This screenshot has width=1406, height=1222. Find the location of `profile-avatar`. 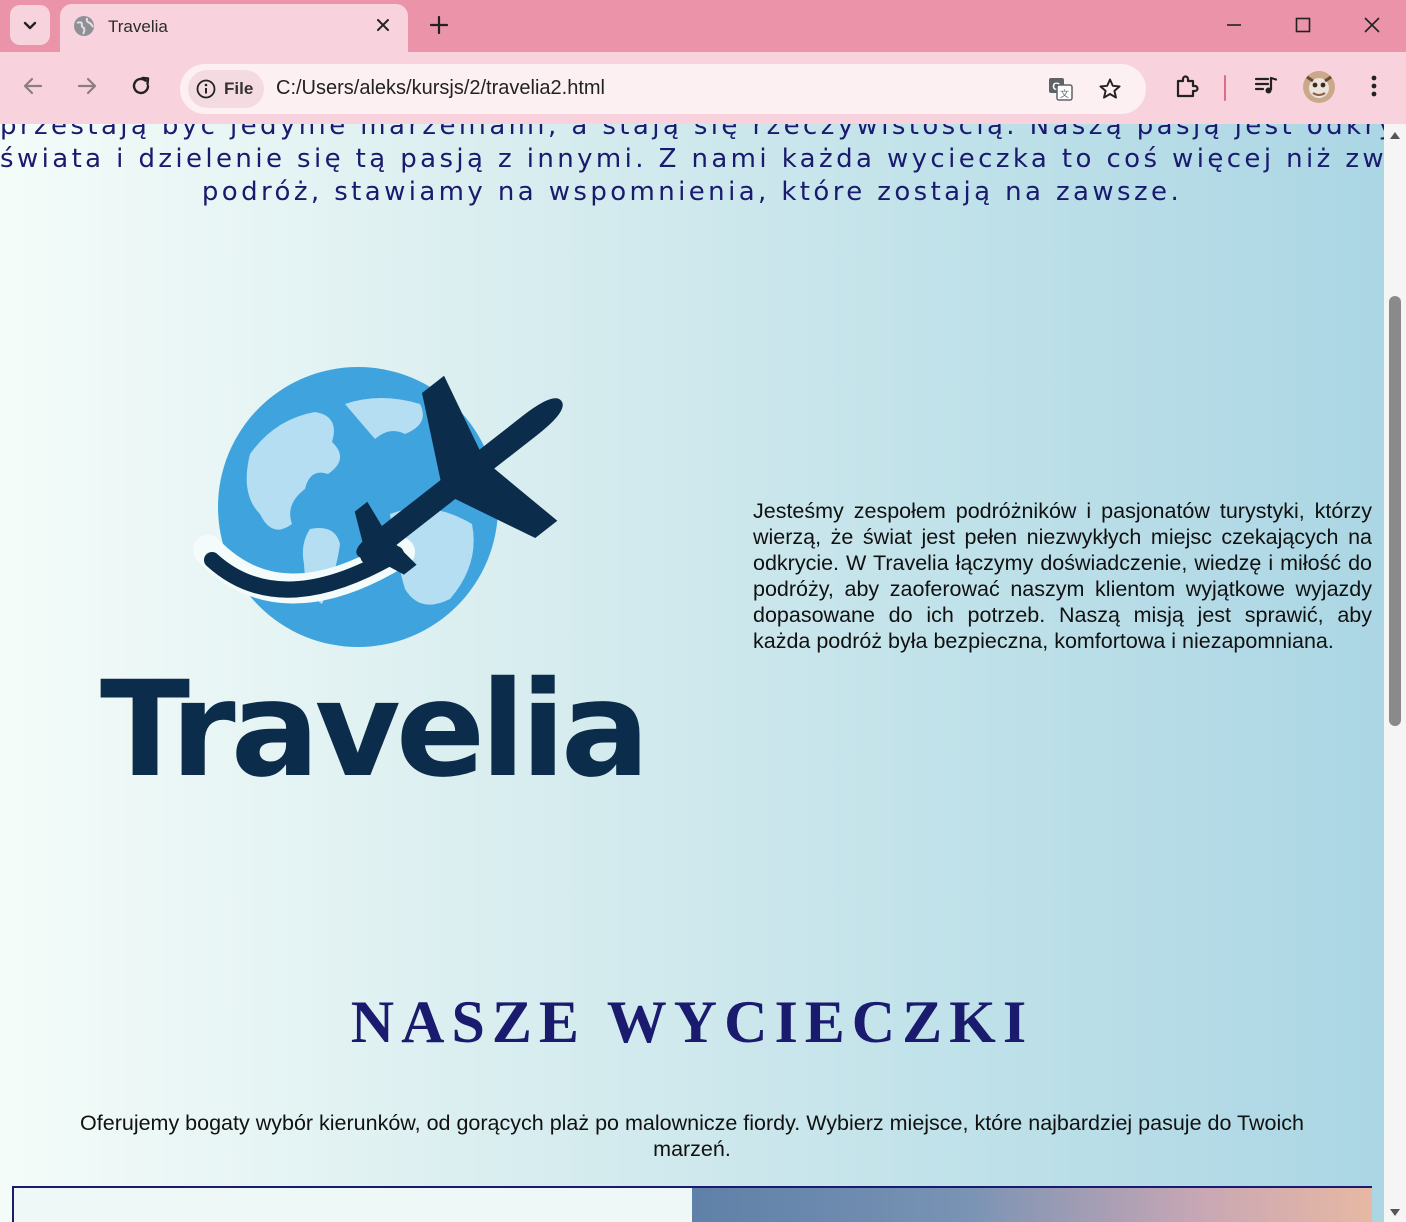

profile-avatar is located at coordinates (1319, 87).